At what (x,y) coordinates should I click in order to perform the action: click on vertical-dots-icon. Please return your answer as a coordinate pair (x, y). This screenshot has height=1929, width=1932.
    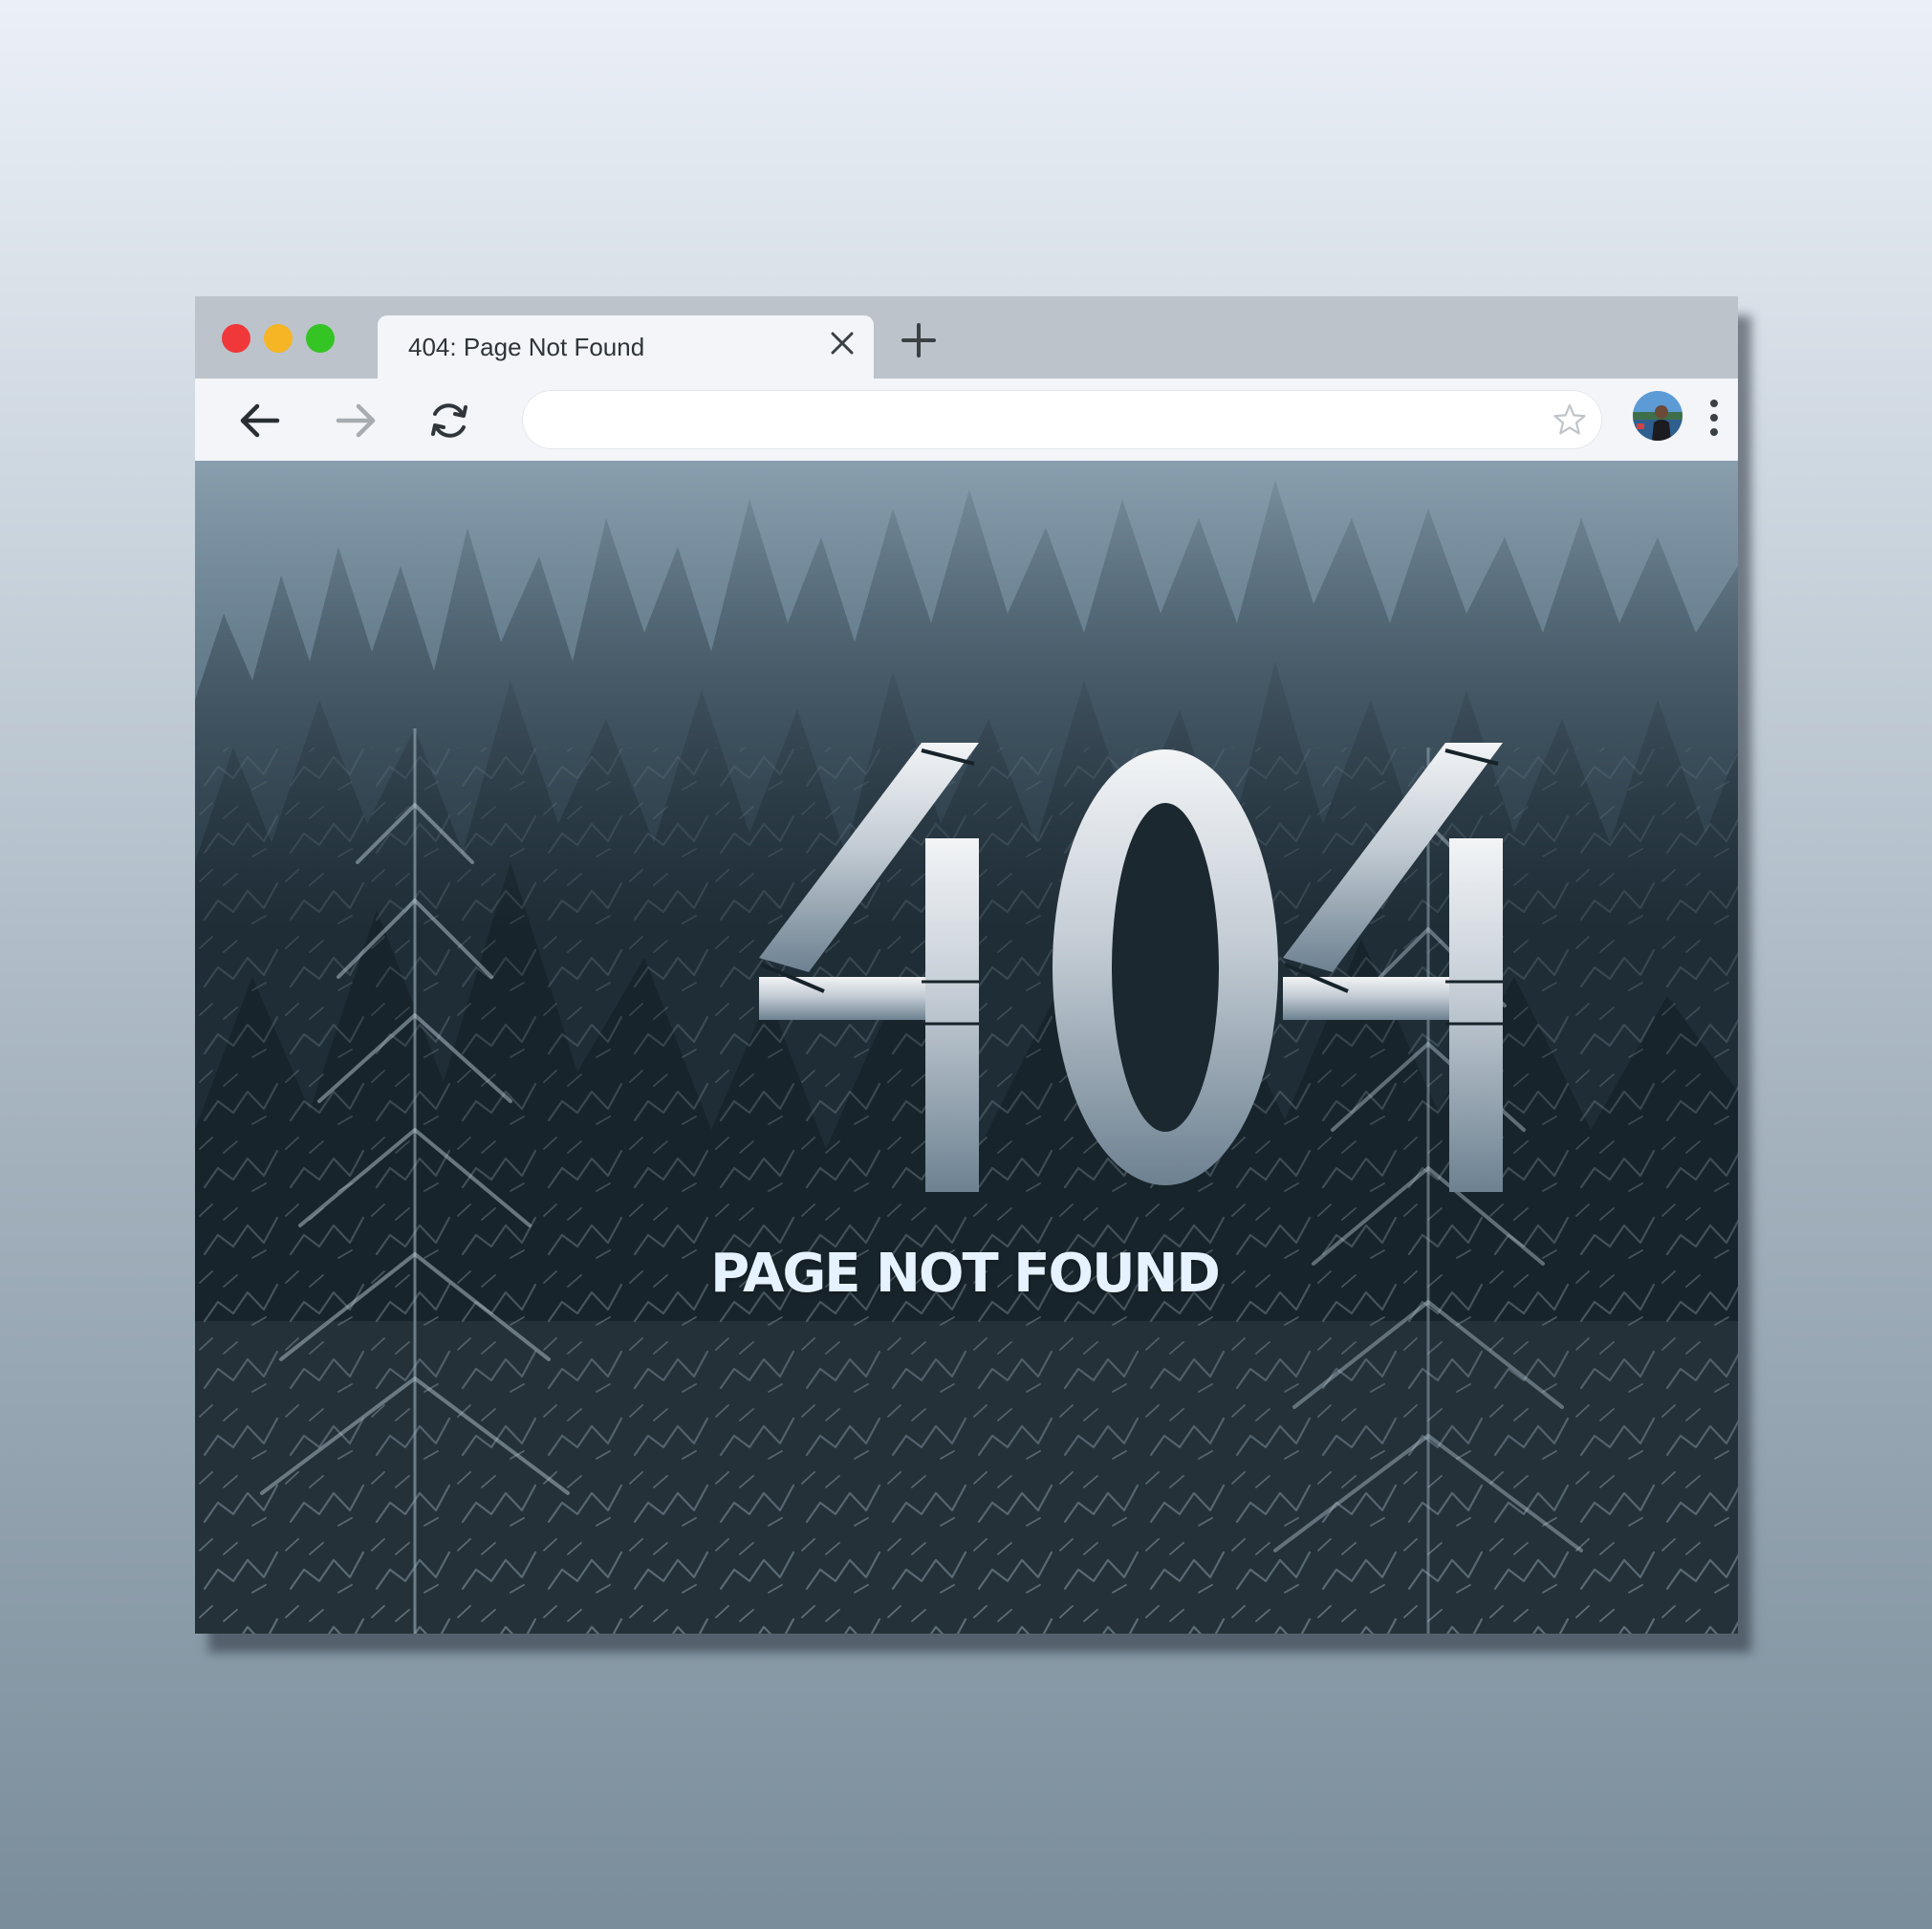
    Looking at the image, I should click on (1714, 418).